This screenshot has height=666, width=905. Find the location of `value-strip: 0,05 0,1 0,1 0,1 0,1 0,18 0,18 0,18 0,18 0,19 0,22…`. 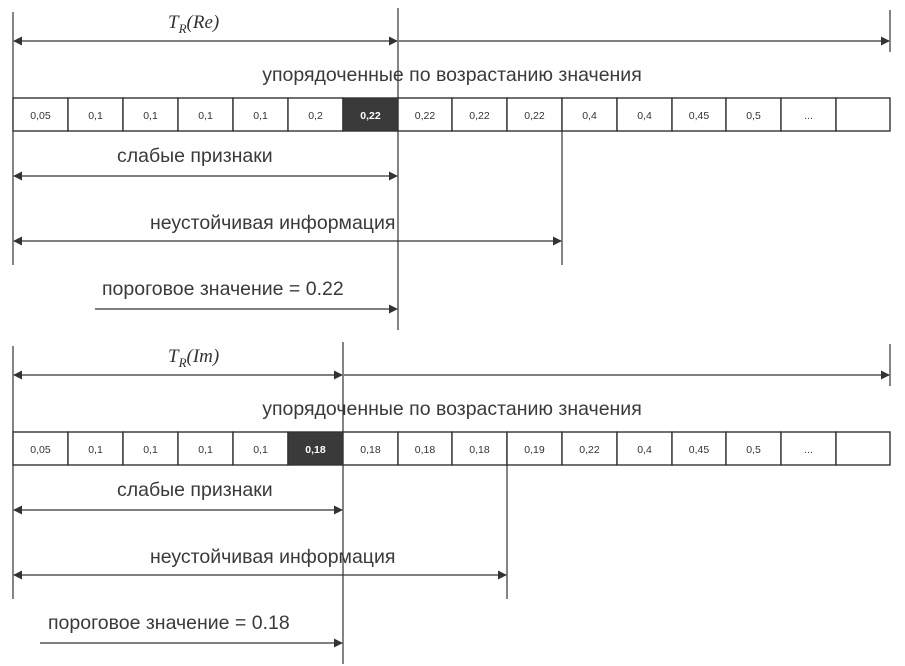

value-strip: 0,05 0,1 0,1 0,1 0,1 0,18 0,18 0,18 0,18 0,19 0,22… is located at coordinates (451, 448).